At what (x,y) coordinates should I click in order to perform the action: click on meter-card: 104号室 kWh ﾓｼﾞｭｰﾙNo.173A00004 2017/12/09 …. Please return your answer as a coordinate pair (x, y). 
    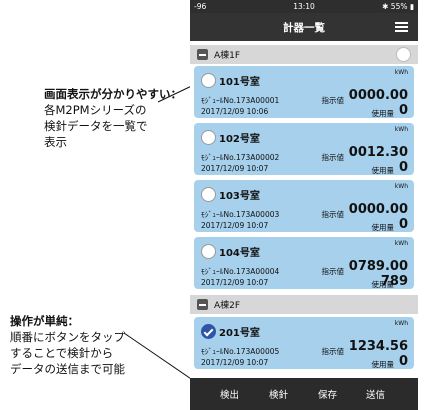
    Looking at the image, I should click on (304, 263).